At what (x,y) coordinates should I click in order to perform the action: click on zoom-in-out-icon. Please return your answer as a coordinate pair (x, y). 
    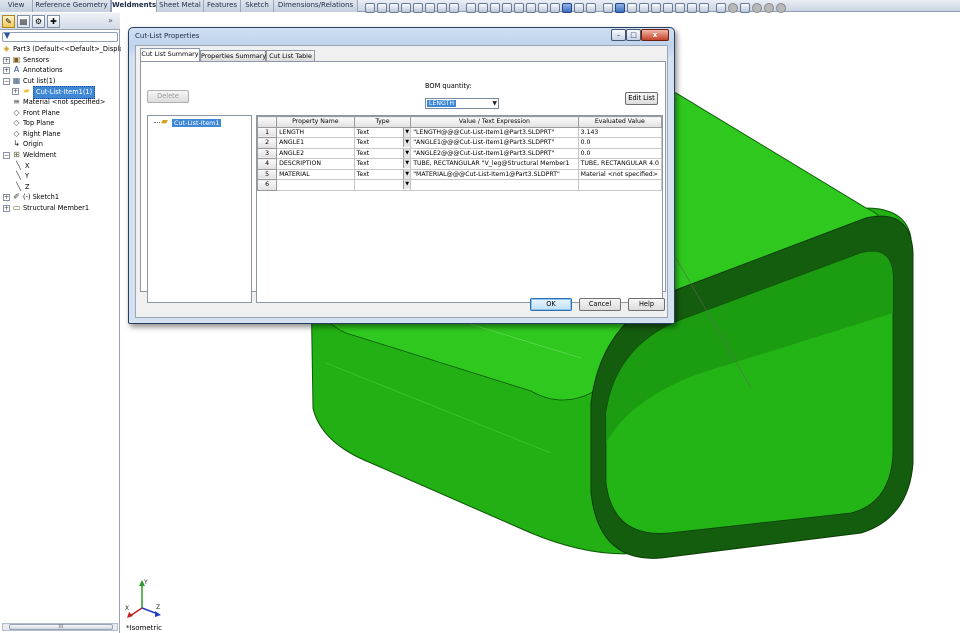
    Looking at the image, I should click on (394, 8).